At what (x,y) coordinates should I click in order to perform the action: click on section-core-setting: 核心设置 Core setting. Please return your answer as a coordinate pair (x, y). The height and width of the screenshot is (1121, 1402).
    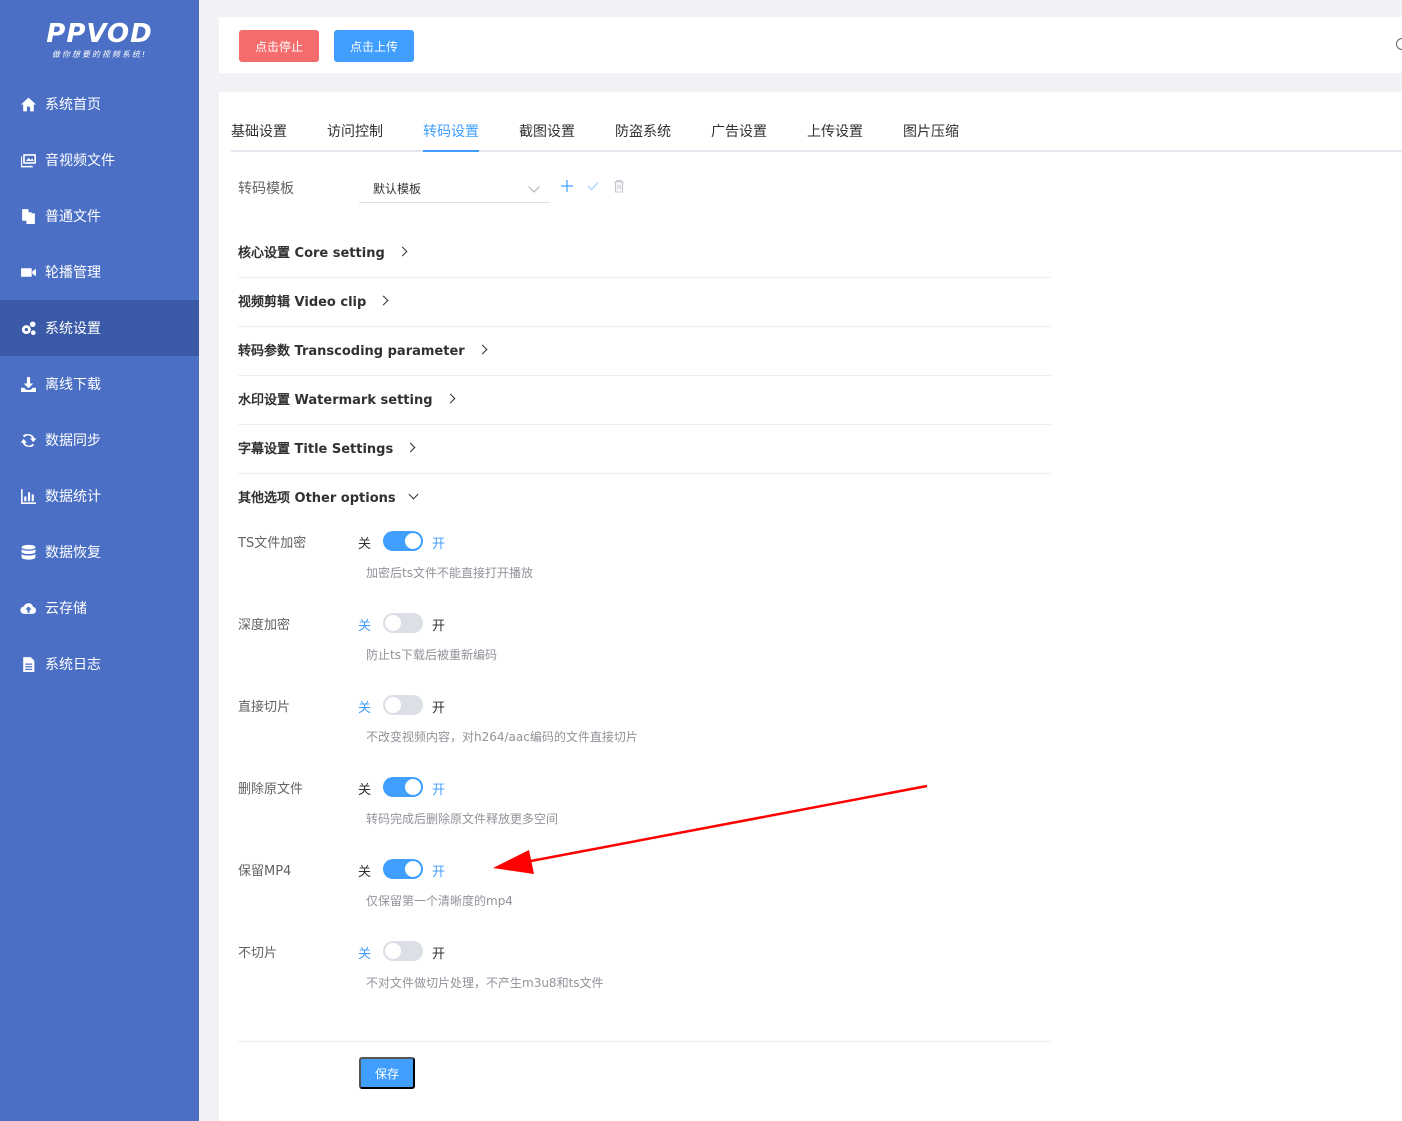
    Looking at the image, I should click on (644, 253).